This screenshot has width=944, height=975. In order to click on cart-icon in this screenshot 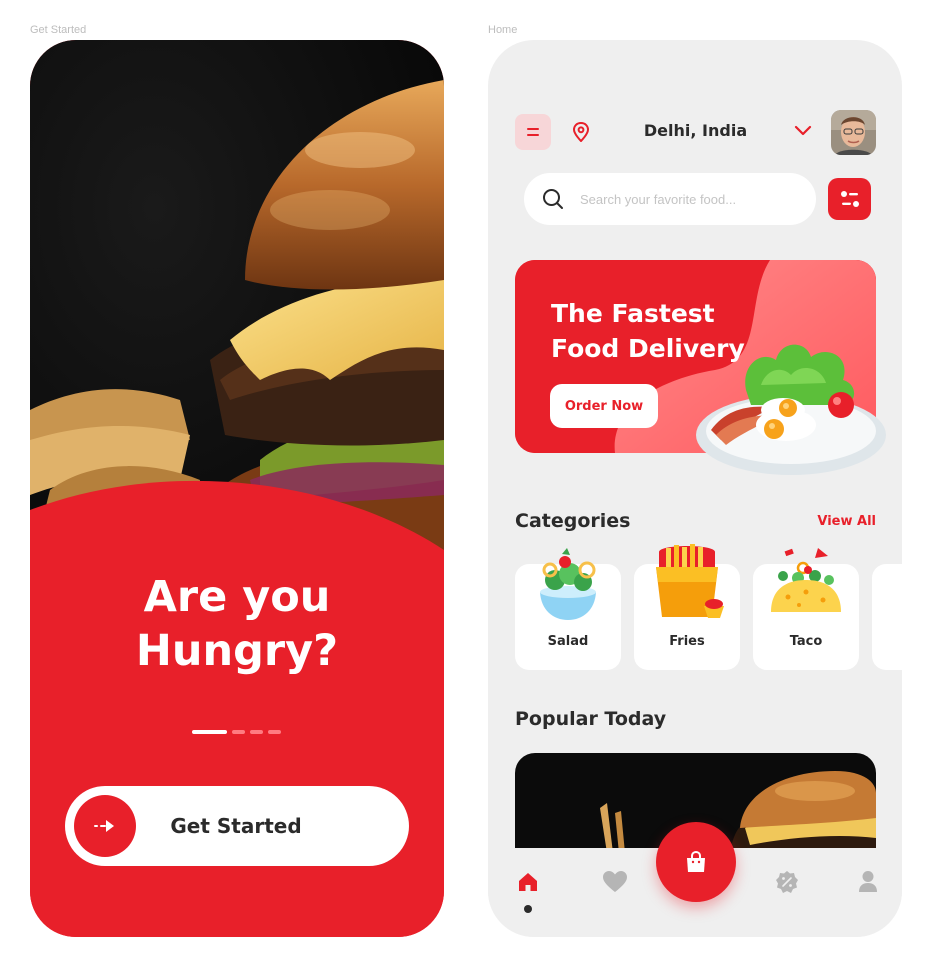, I will do `click(696, 861)`.